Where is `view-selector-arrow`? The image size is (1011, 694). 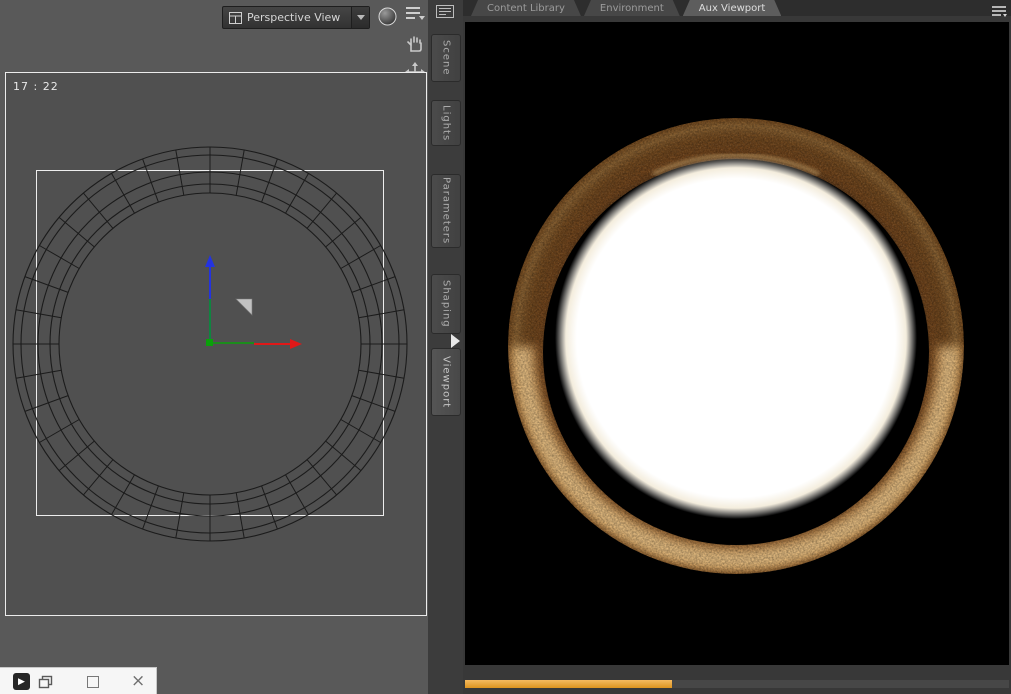
view-selector-arrow is located at coordinates (360, 17).